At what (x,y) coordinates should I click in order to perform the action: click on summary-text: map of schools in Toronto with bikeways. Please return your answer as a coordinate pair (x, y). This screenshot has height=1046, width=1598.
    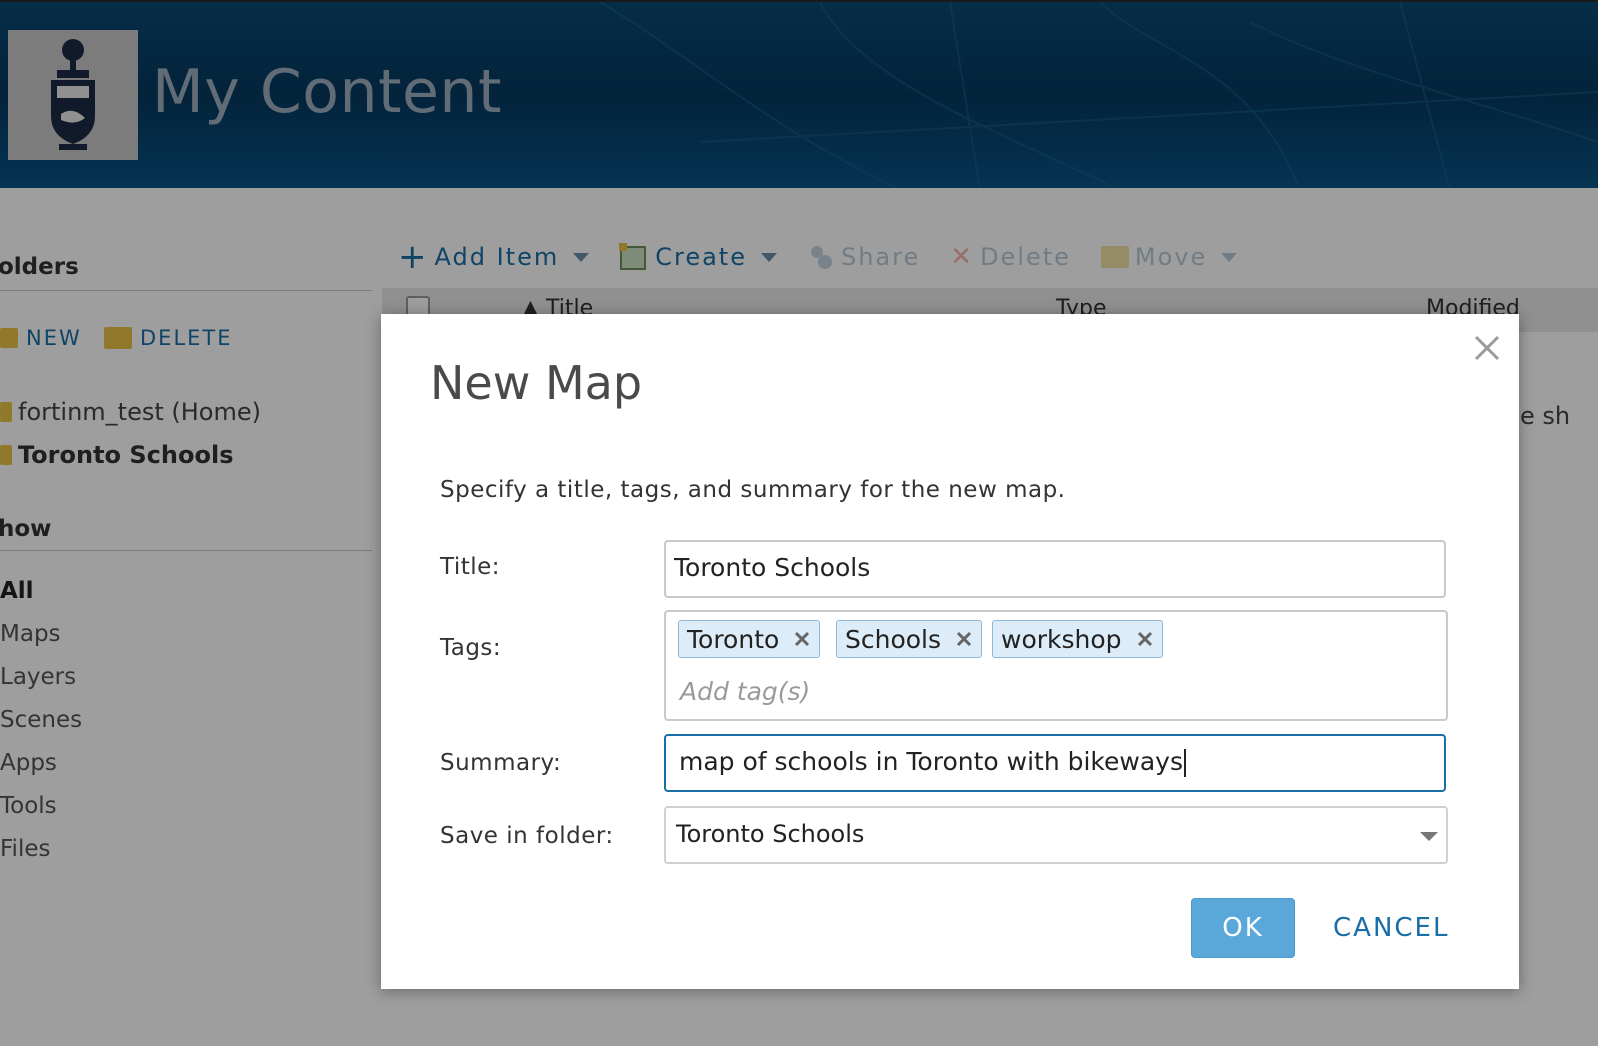
    Looking at the image, I should click on (932, 762).